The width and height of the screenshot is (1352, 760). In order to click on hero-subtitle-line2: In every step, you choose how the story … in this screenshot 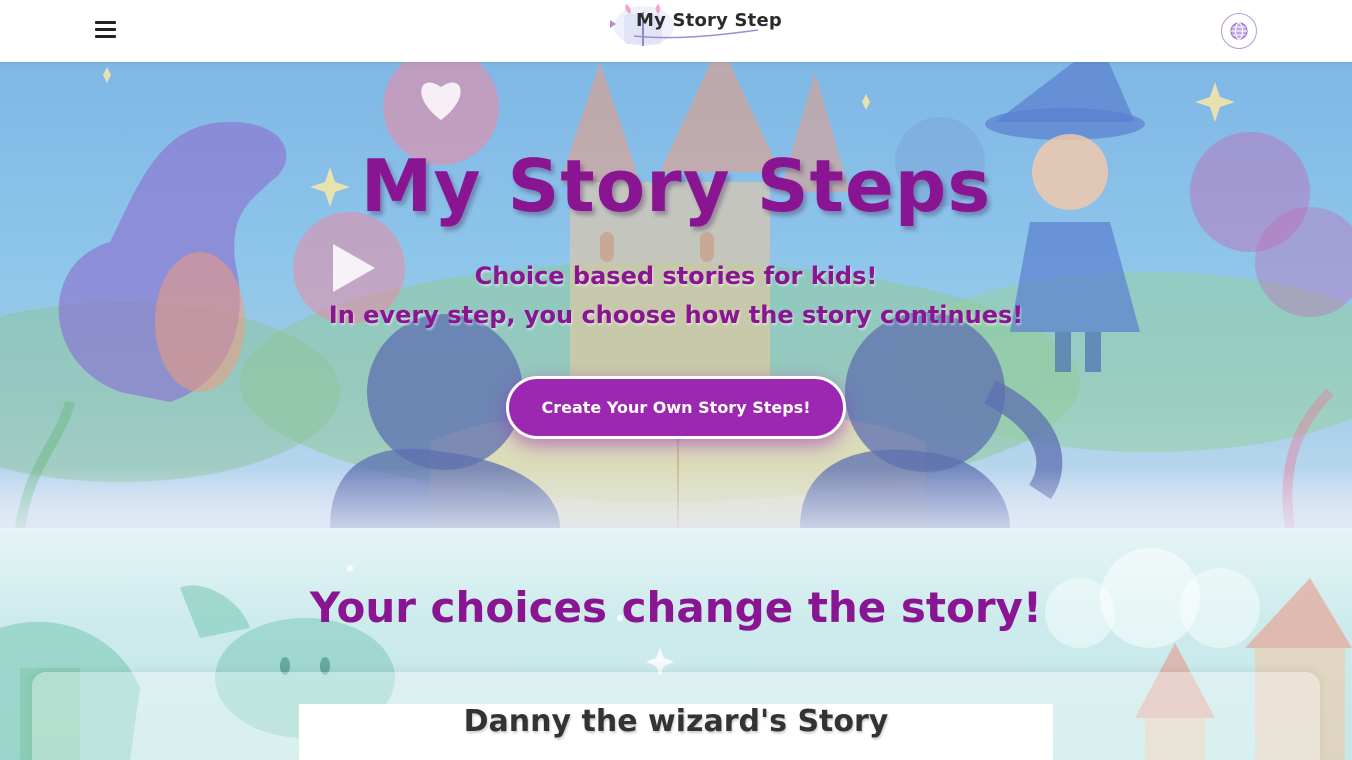, I will do `click(676, 315)`.